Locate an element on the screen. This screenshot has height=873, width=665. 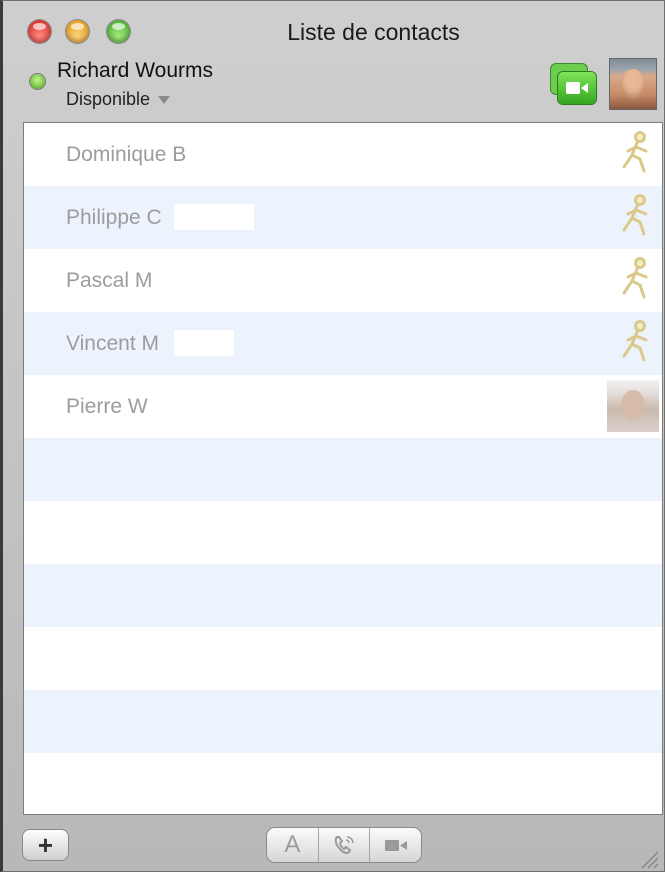
text-chat-button: A is located at coordinates (292, 845).